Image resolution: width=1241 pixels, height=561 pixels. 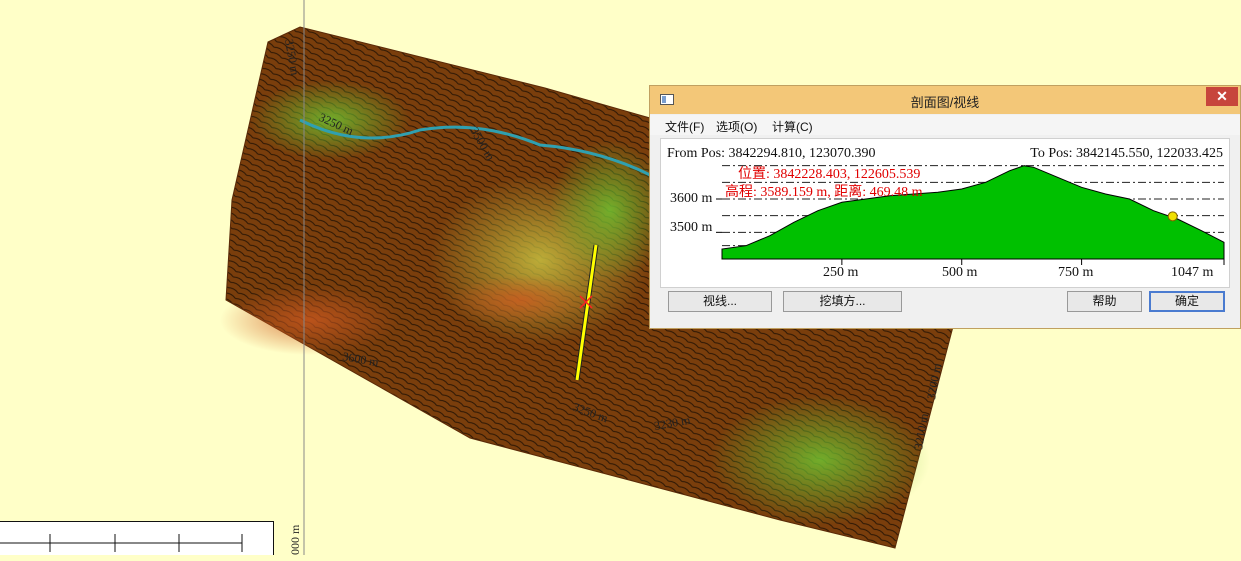 I want to click on help-button: 帮助, so click(x=1104, y=301).